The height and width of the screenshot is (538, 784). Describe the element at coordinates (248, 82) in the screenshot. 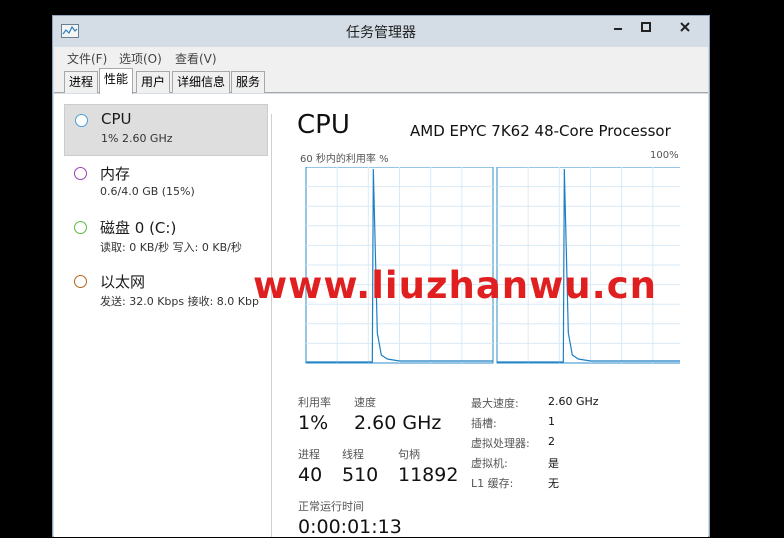

I see `tab-services: 服务` at that location.